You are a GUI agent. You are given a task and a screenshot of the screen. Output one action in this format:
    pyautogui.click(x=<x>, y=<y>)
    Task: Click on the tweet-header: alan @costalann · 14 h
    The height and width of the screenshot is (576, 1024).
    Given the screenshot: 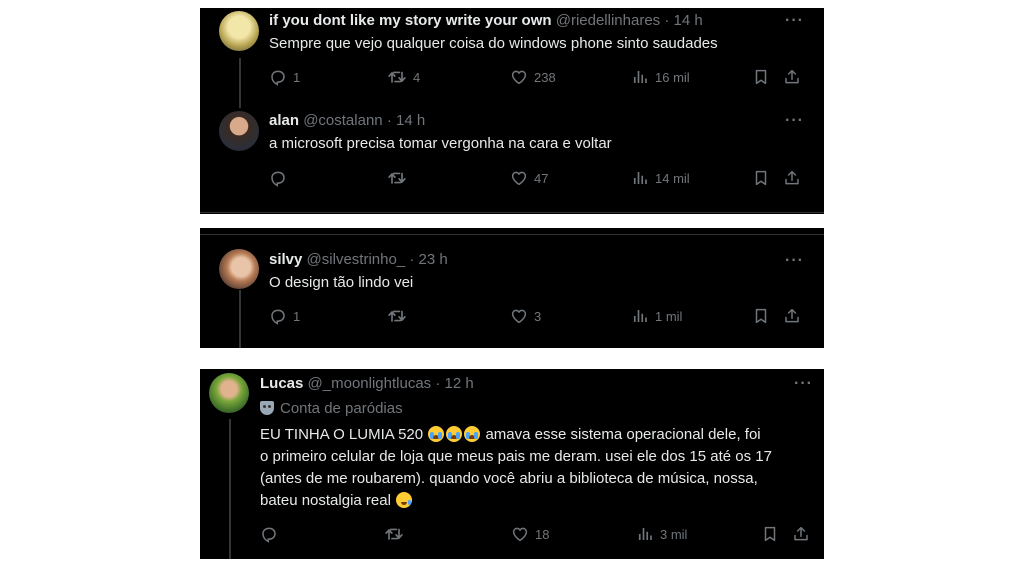 What is the action you would take?
    pyautogui.click(x=347, y=121)
    